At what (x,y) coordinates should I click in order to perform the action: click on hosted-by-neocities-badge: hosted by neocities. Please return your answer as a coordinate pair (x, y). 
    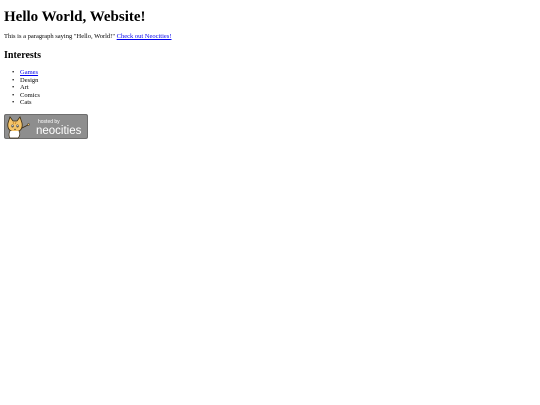
    Looking at the image, I should click on (46, 126).